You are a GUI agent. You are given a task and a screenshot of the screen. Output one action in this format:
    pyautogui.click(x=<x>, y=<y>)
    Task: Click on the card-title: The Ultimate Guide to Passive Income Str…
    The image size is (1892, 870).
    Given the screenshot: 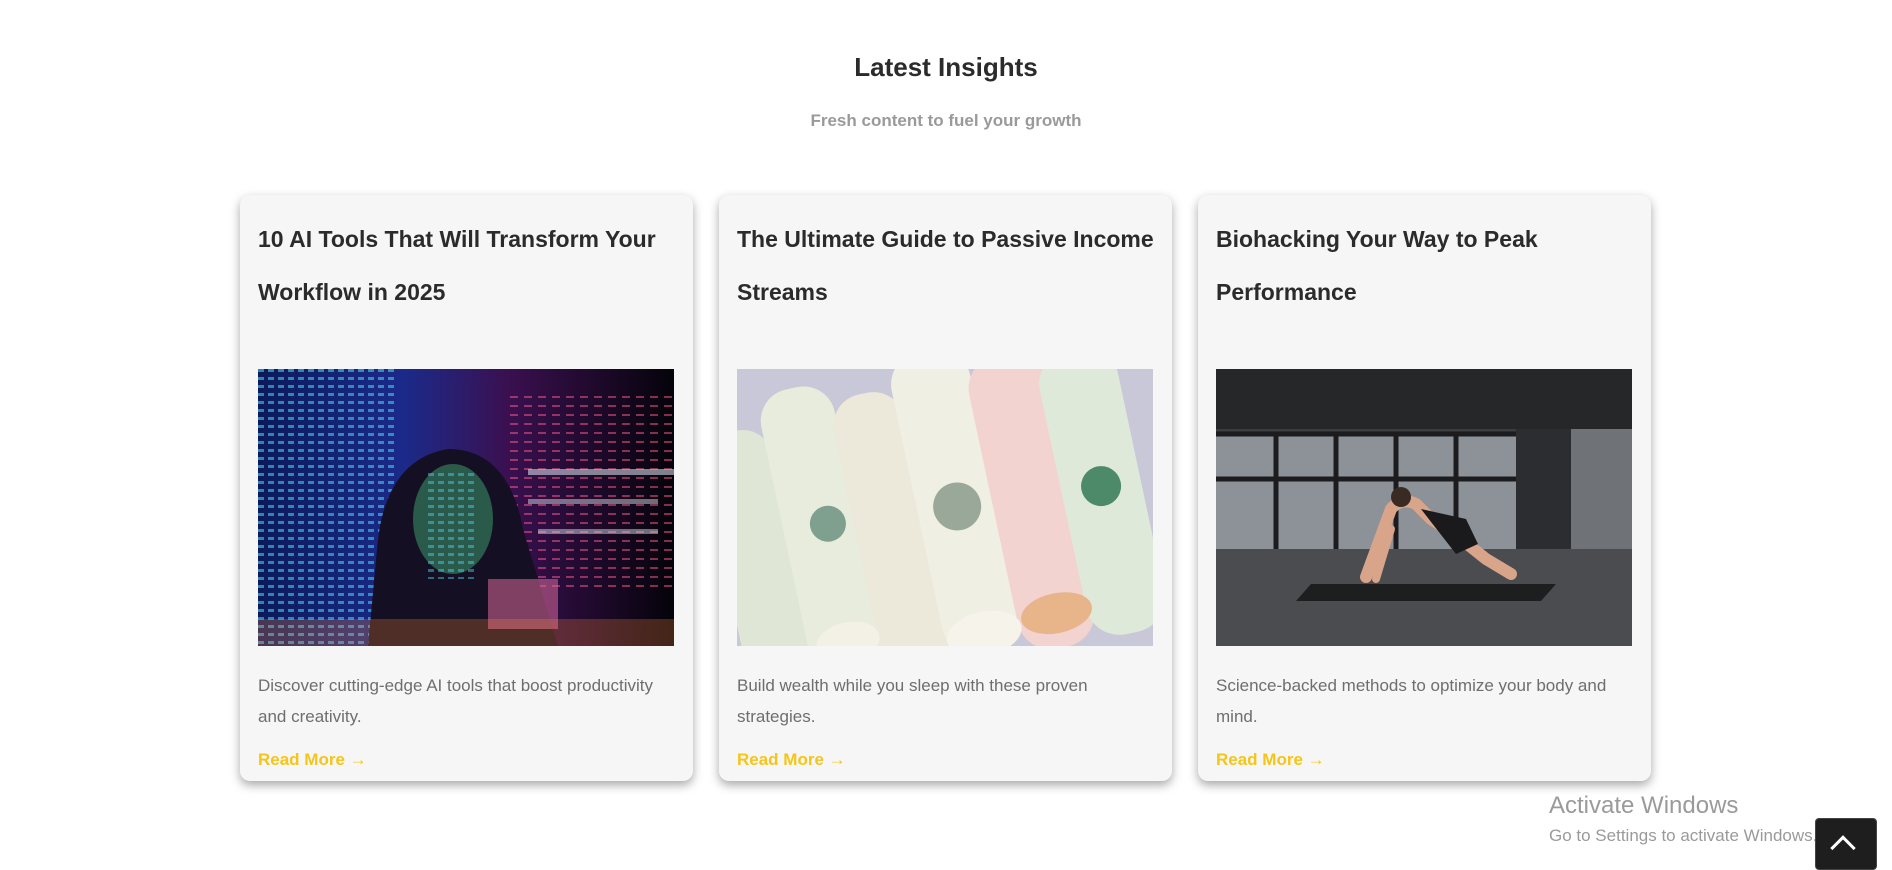 What is the action you would take?
    pyautogui.click(x=945, y=282)
    